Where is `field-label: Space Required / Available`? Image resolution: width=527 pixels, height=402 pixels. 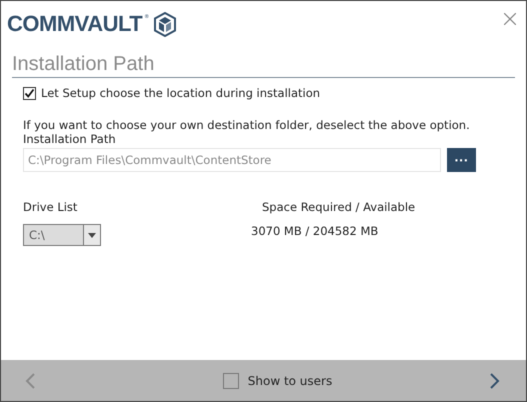 field-label: Space Required / Available is located at coordinates (339, 207).